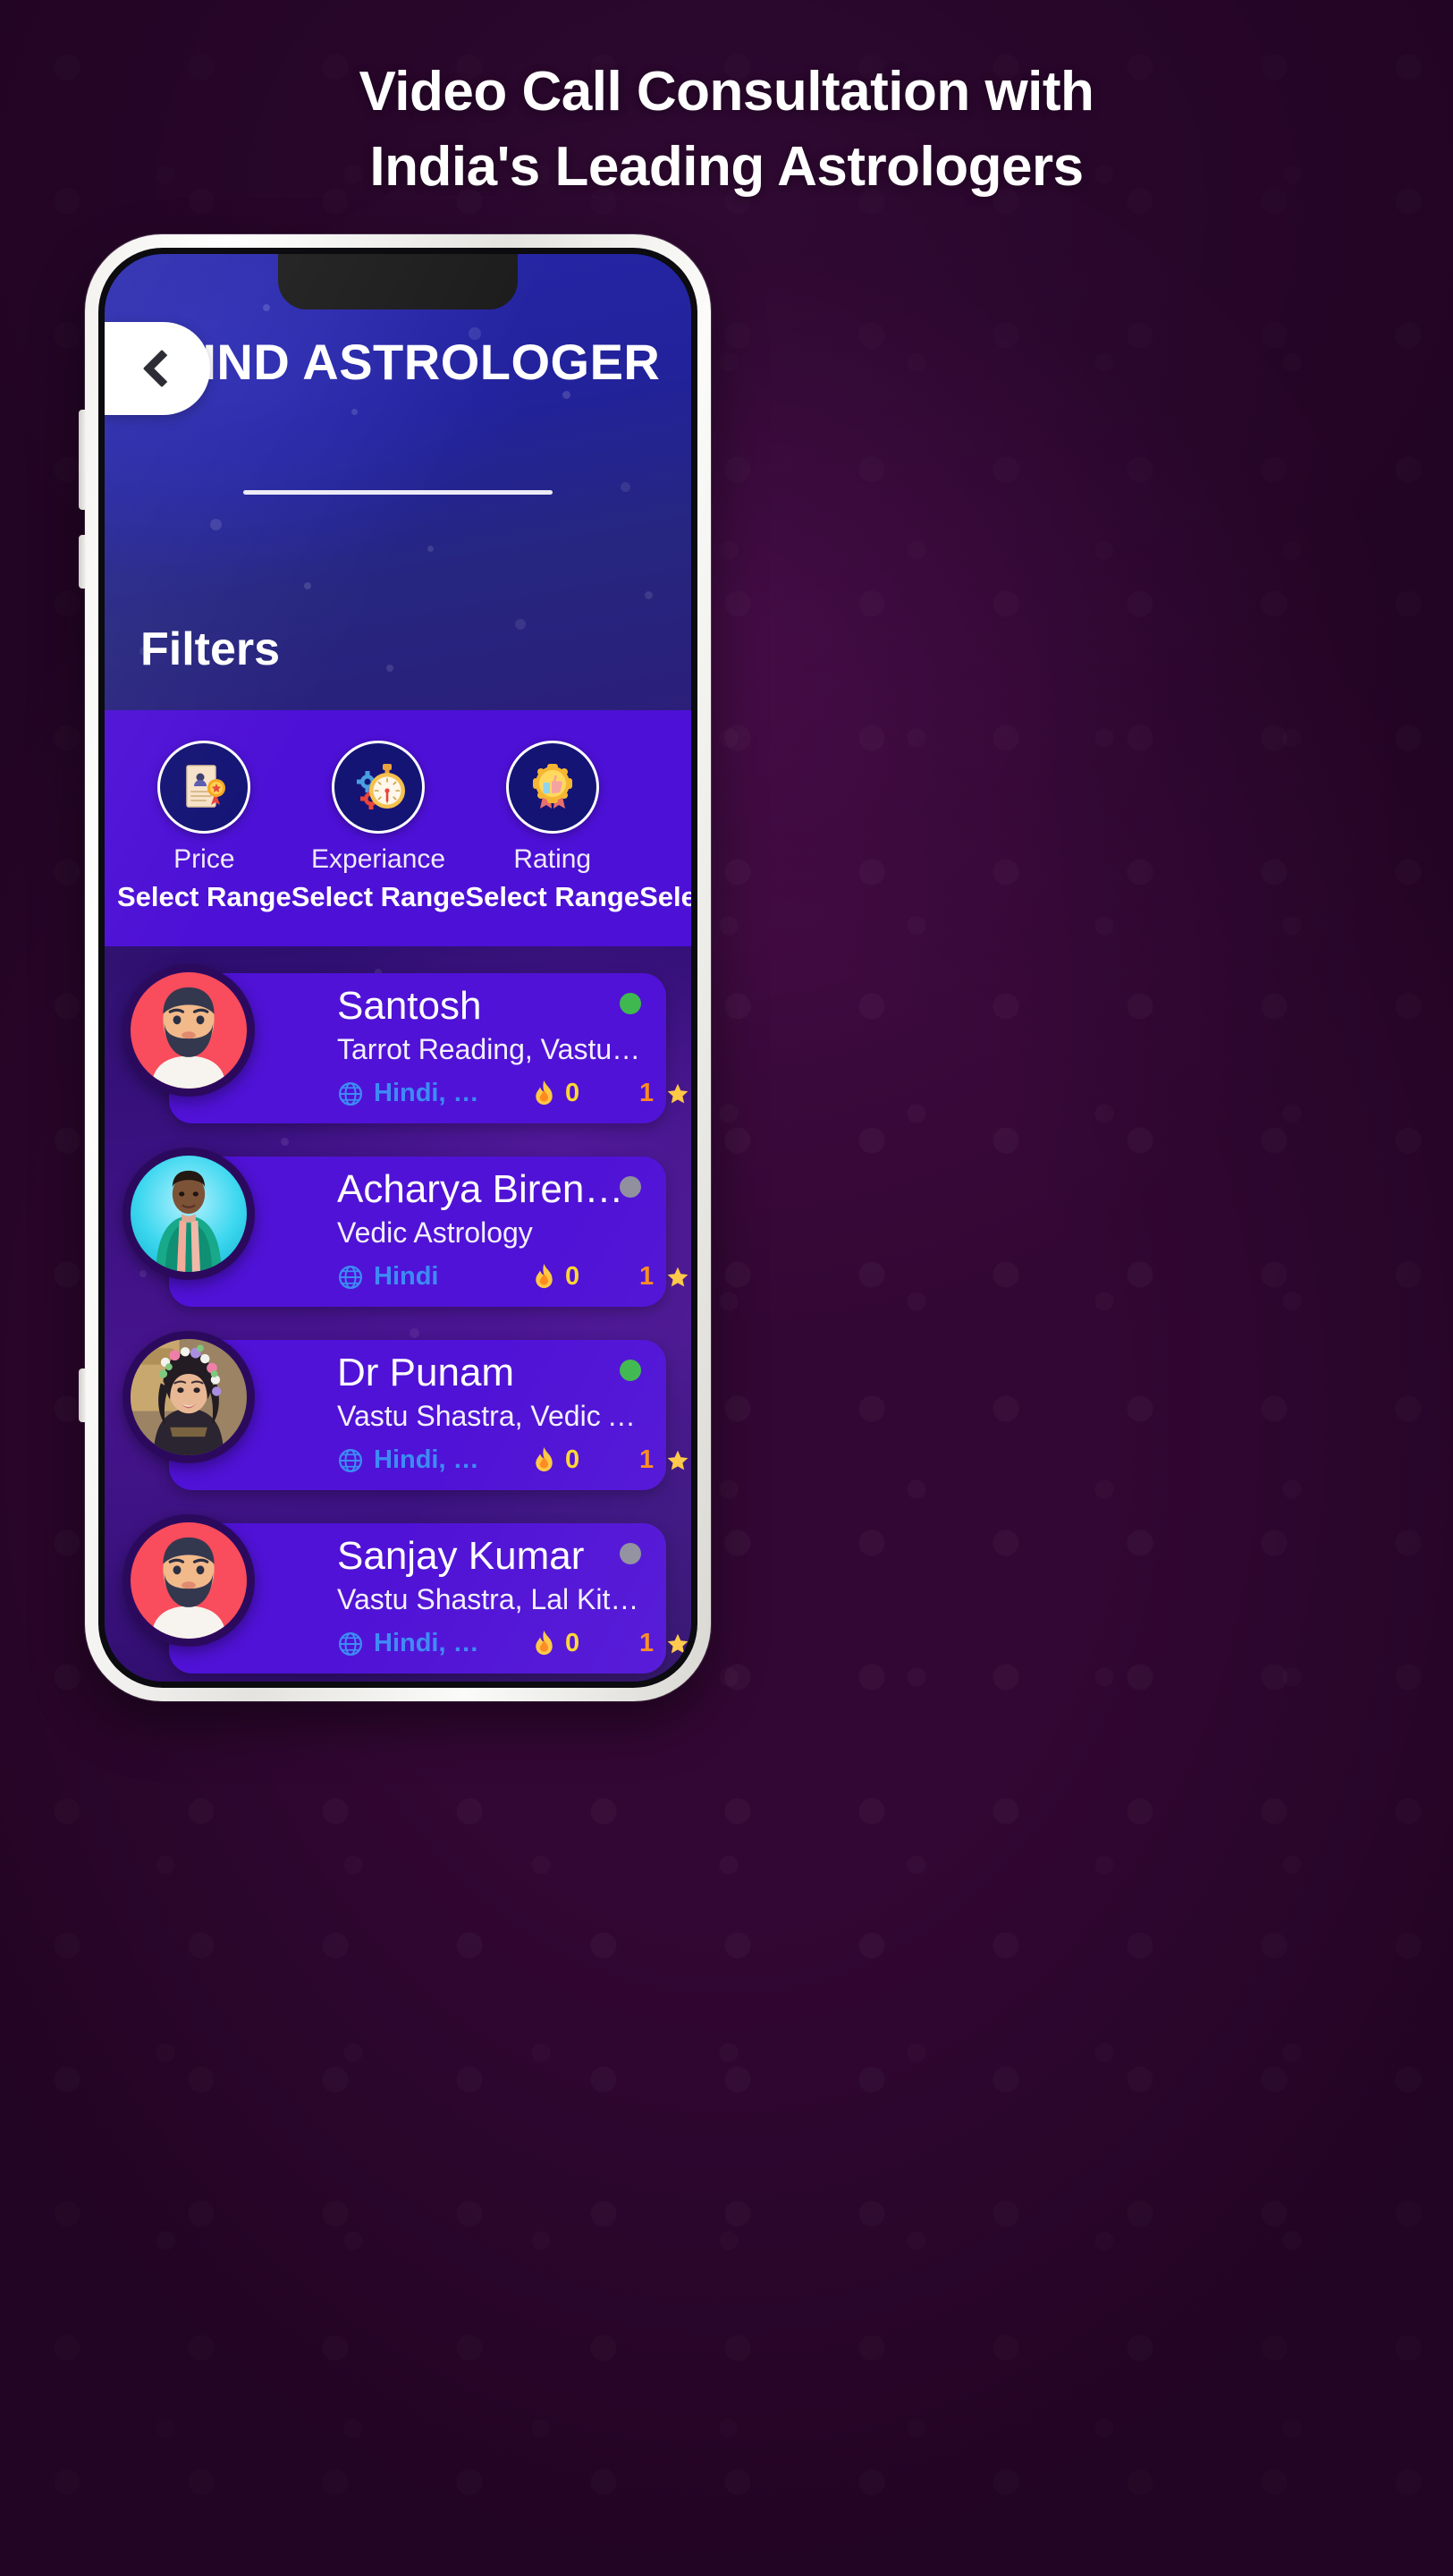 The height and width of the screenshot is (2576, 1453). What do you see at coordinates (553, 859) in the screenshot?
I see `filter-rating-label: Rating` at bounding box center [553, 859].